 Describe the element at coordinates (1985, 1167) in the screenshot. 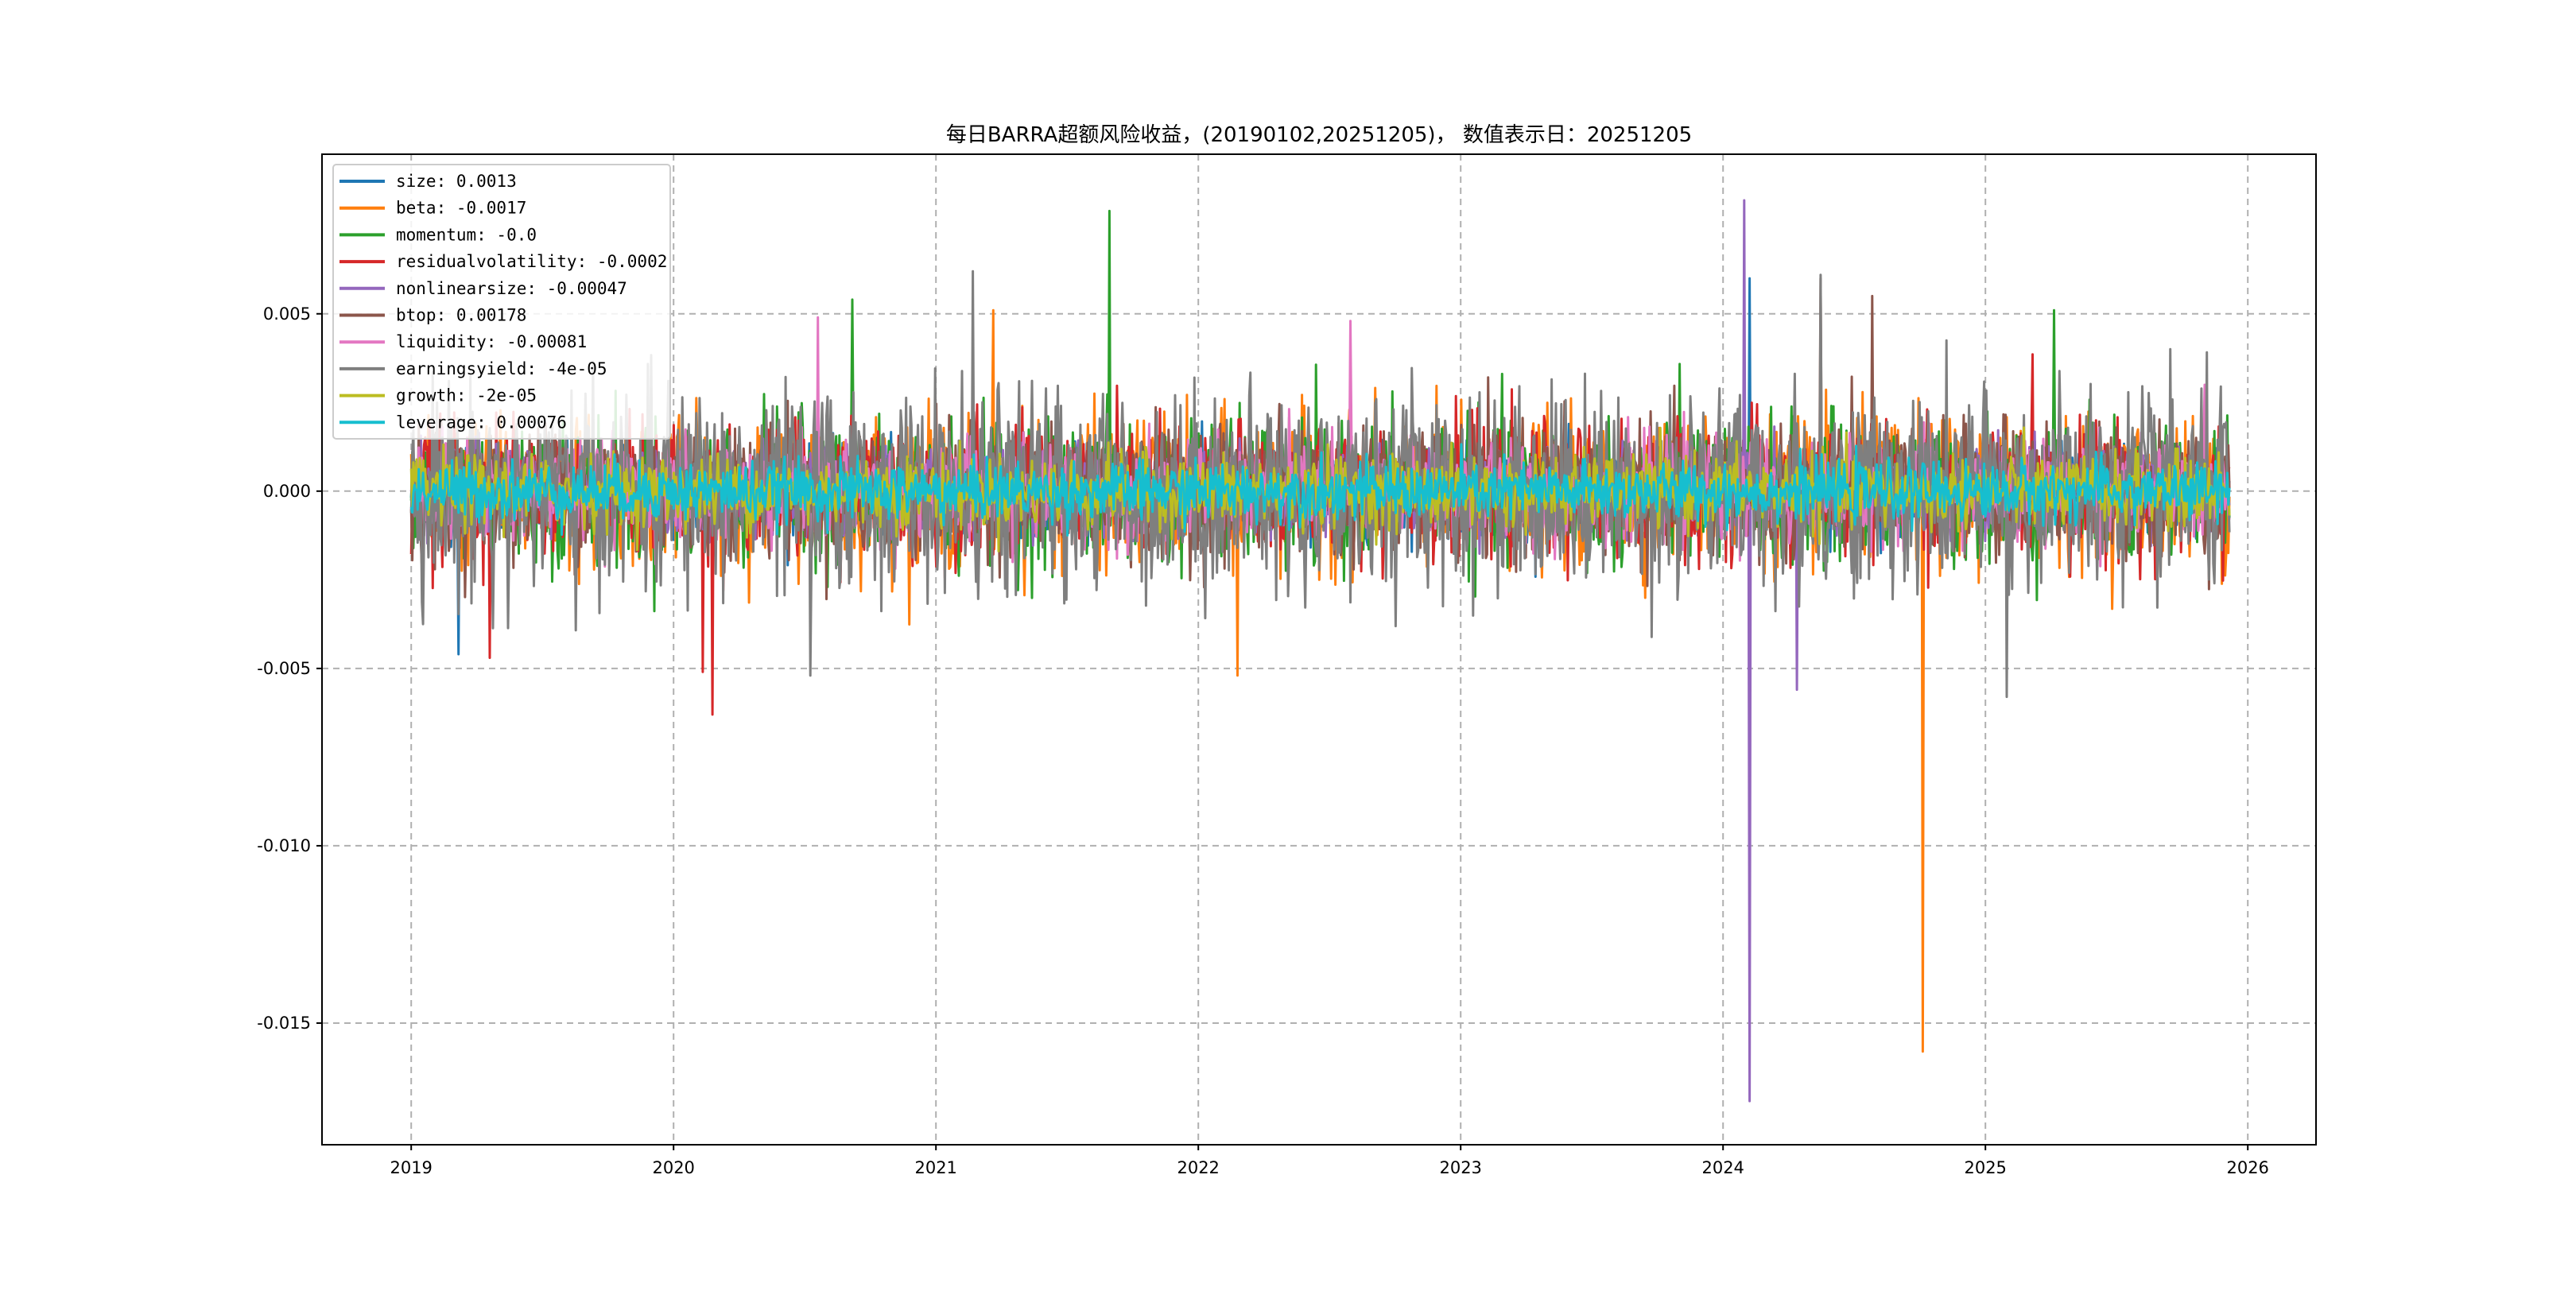

I see `x-tick-label: 2025` at that location.